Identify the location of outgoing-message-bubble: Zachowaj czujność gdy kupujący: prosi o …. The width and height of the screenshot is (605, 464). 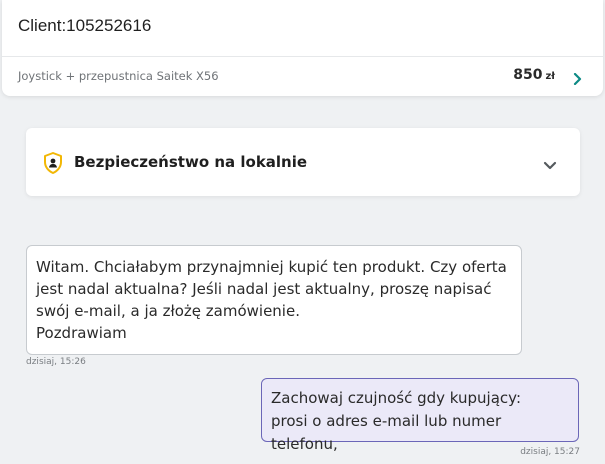
(420, 415).